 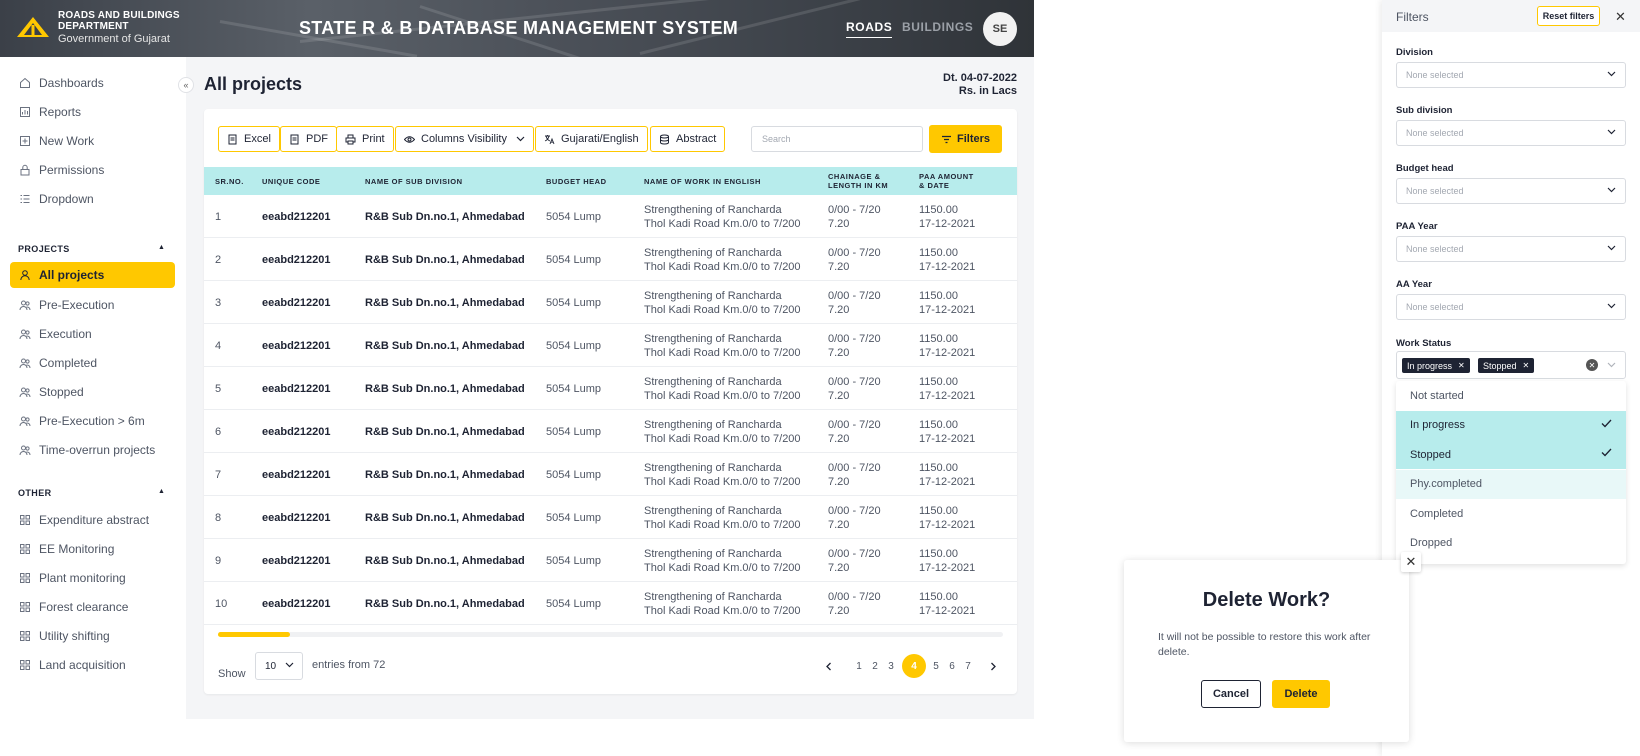 I want to click on sidebar-item-all-projects: All projects, so click(x=92, y=275).